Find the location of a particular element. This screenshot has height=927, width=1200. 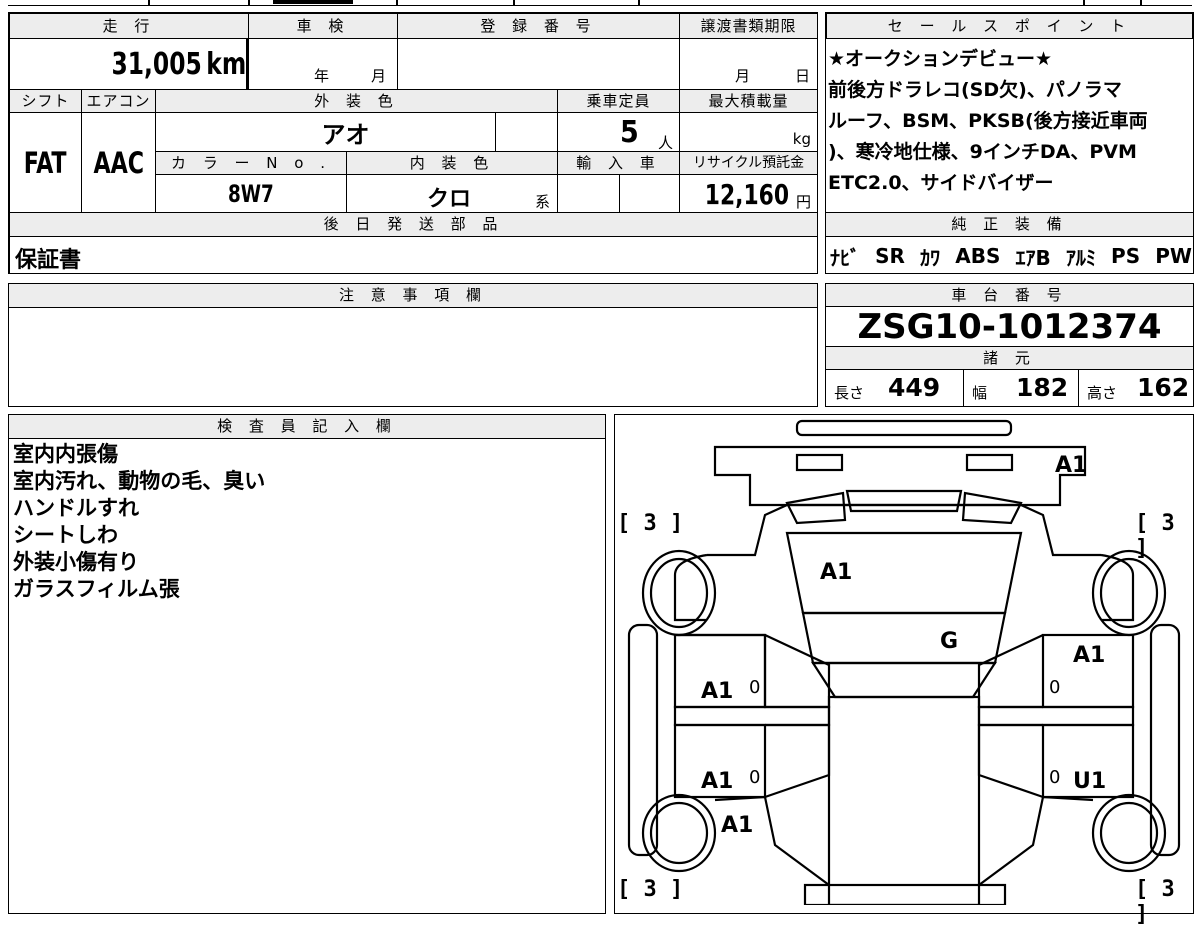

mileage-header: 走 行 is located at coordinates (129, 26).